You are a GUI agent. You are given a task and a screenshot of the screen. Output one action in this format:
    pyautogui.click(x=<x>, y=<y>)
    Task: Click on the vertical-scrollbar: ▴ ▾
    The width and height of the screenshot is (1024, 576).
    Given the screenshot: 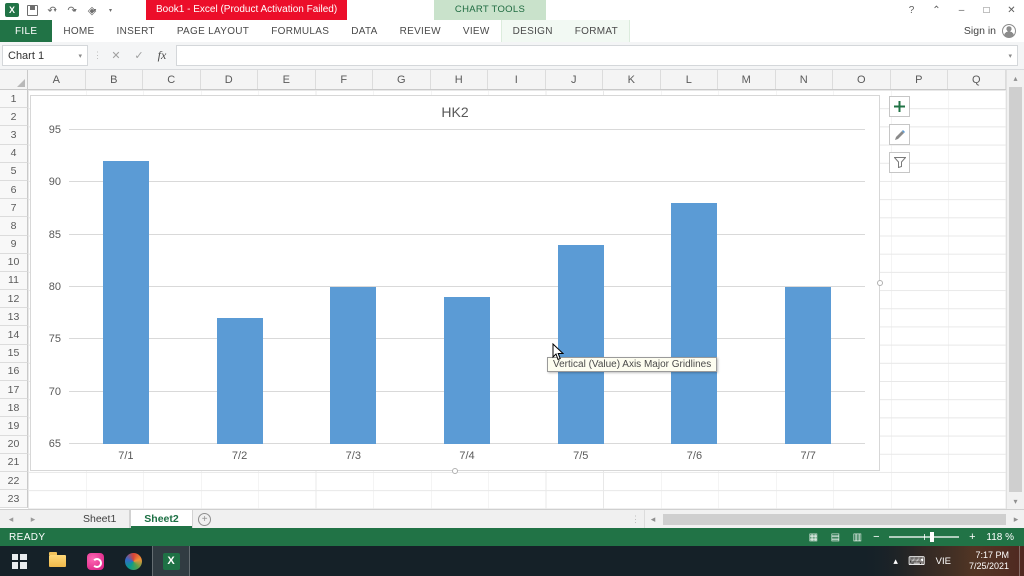 What is the action you would take?
    pyautogui.click(x=1015, y=289)
    